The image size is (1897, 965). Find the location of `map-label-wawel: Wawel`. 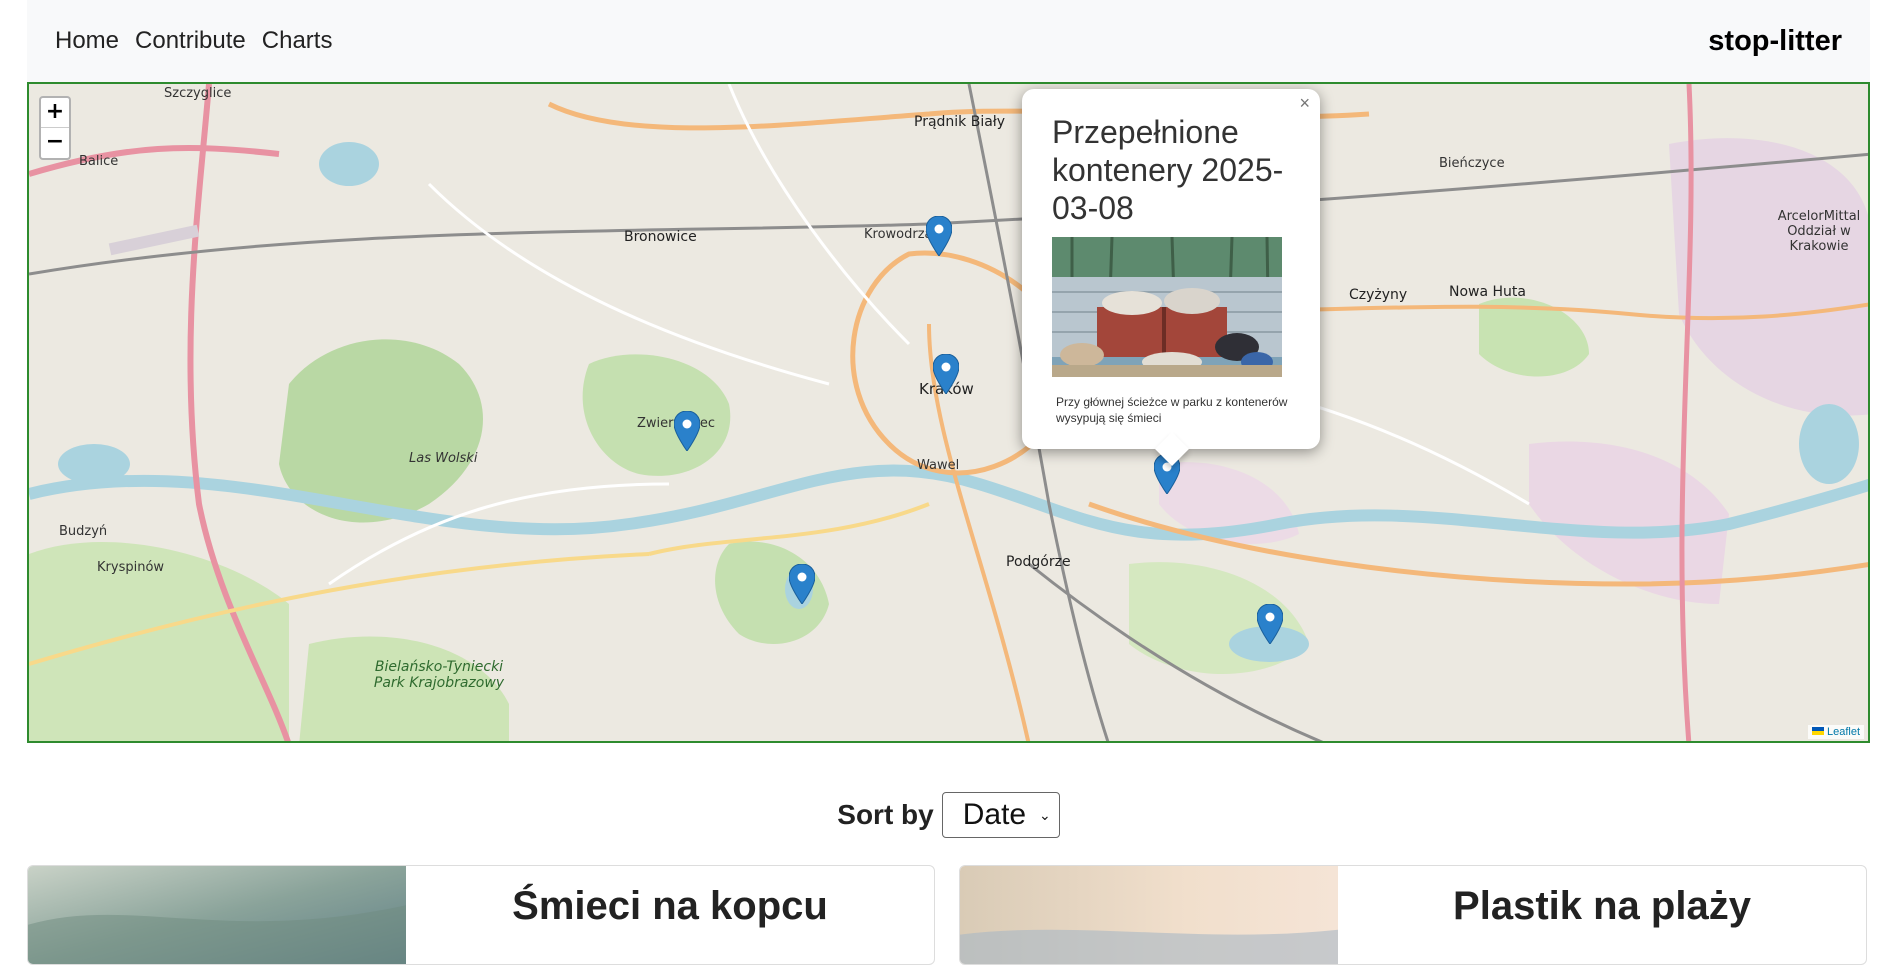

map-label-wawel: Wawel is located at coordinates (938, 465).